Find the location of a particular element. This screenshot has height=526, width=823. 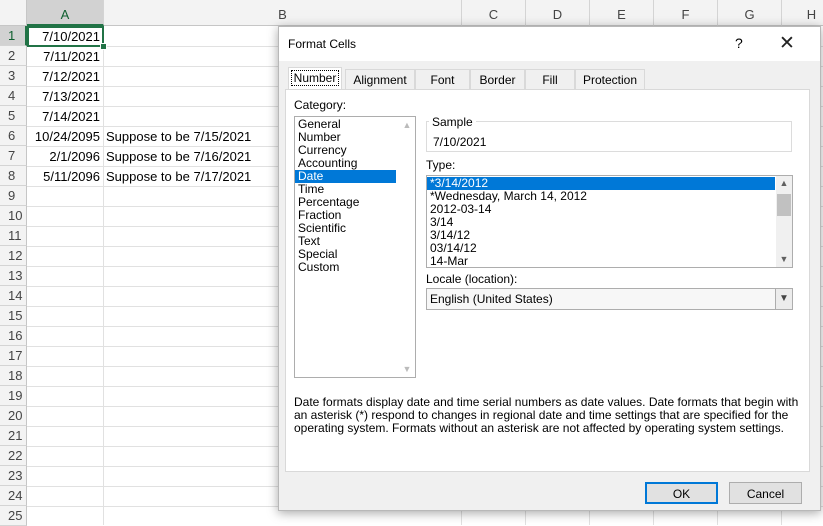

tab-border: Border is located at coordinates (497, 79).